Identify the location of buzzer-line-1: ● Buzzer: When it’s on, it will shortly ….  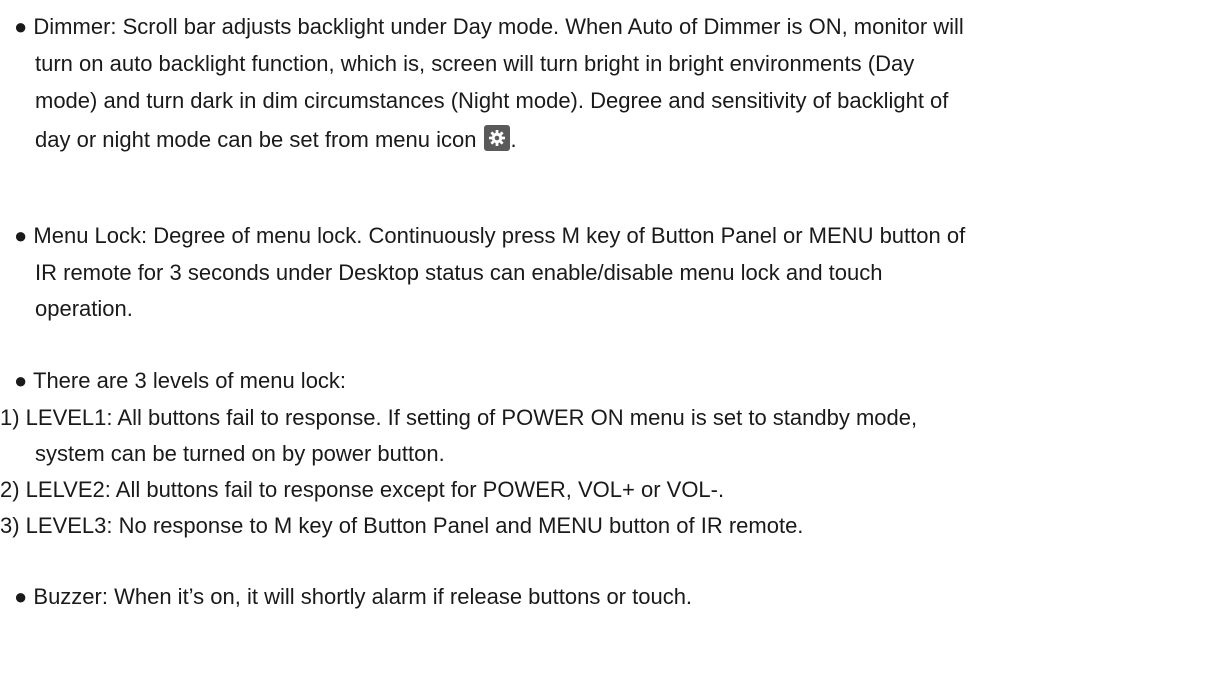
(353, 596).